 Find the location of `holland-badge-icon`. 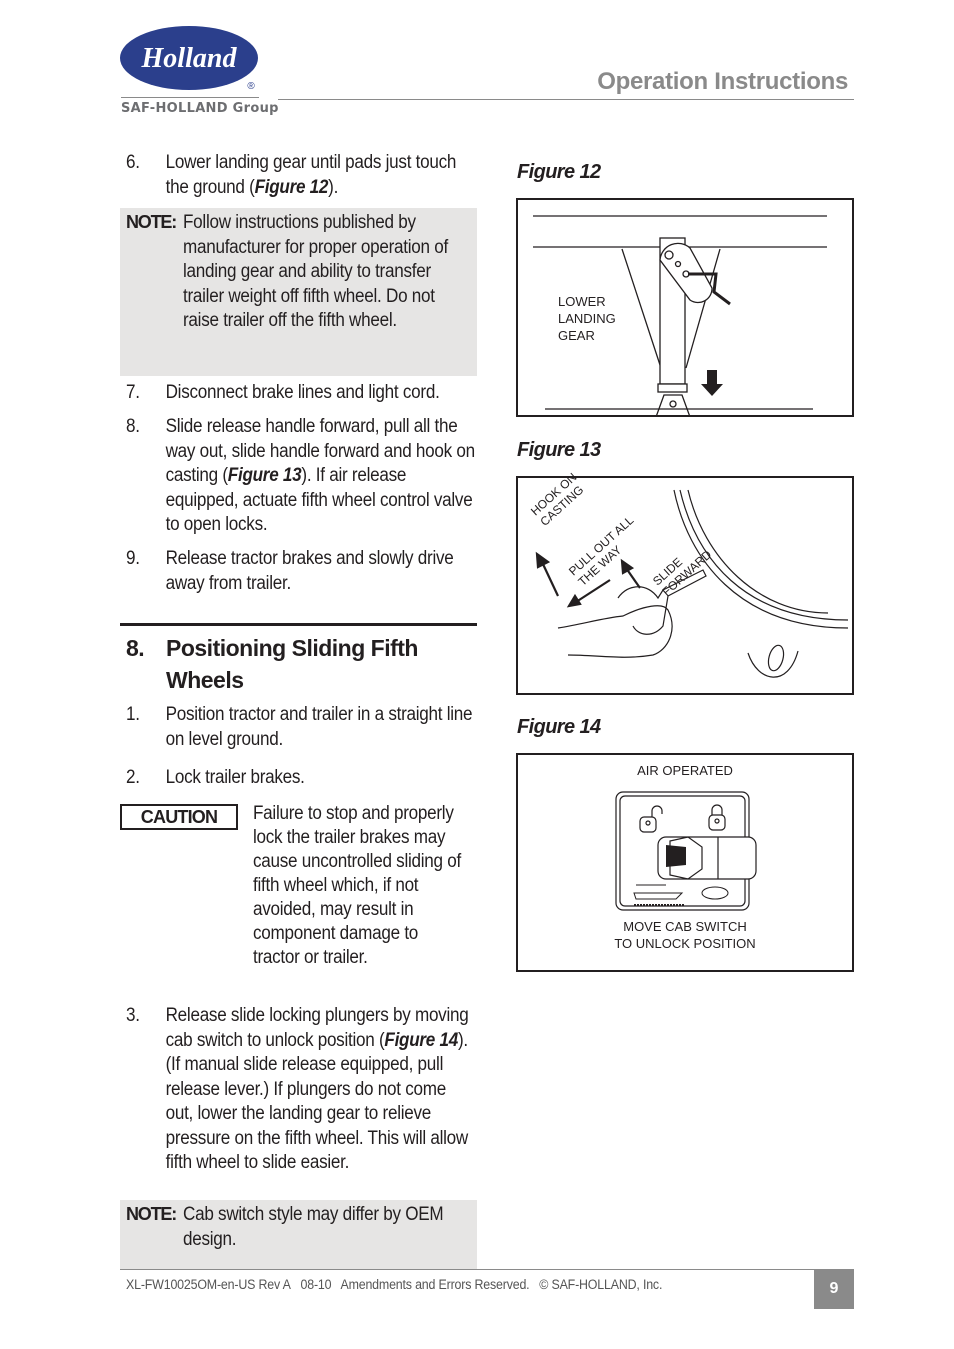

holland-badge-icon is located at coordinates (715, 893).